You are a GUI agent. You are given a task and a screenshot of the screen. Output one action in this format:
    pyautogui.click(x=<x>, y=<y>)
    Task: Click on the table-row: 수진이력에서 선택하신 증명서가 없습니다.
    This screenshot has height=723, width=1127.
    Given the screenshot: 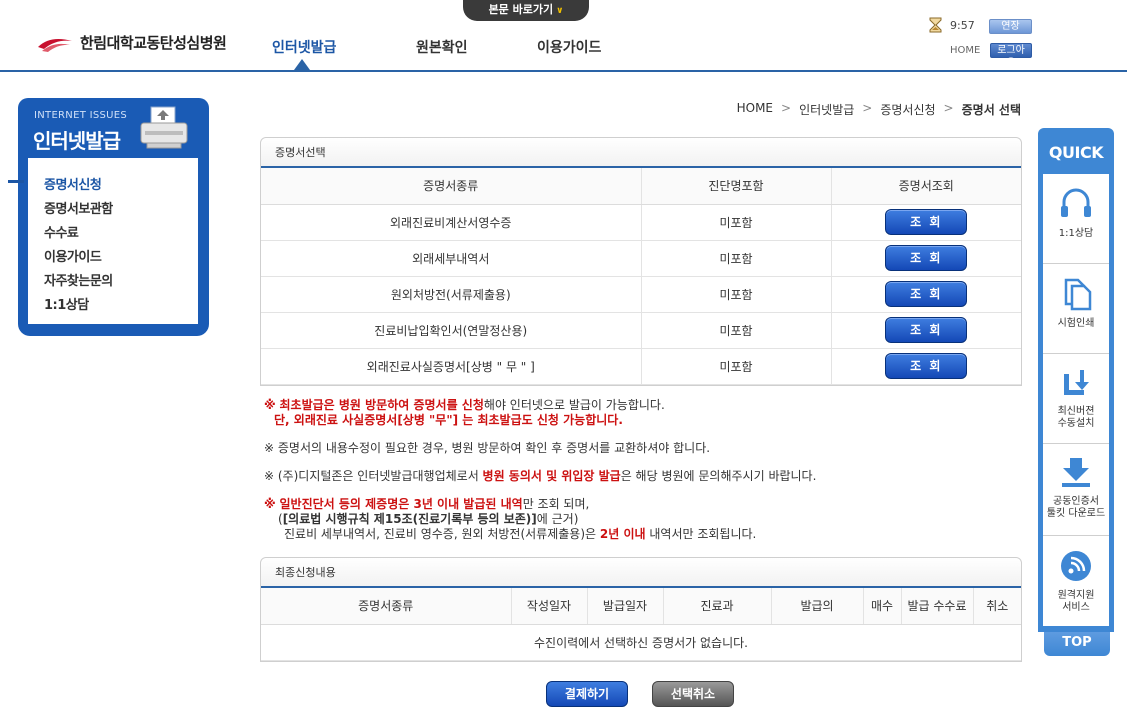 What is the action you would take?
    pyautogui.click(x=641, y=642)
    